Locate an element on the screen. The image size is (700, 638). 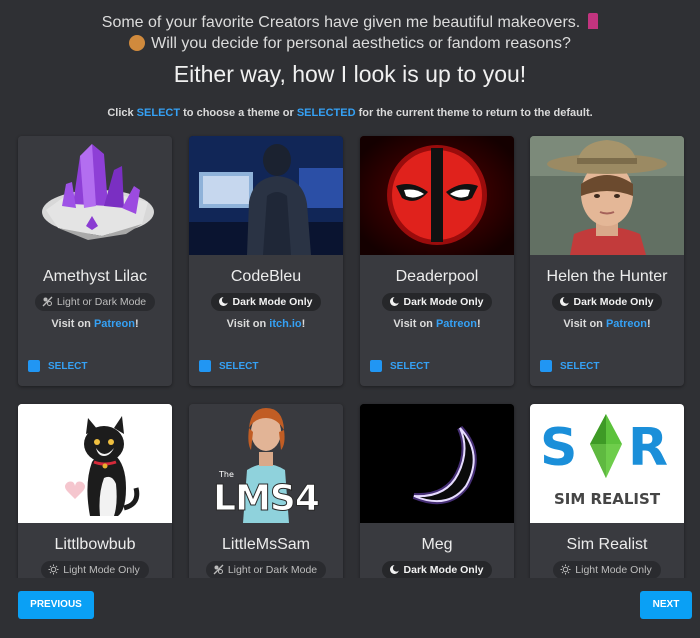
visit-line: Visit on itch.io! is located at coordinates (266, 324).